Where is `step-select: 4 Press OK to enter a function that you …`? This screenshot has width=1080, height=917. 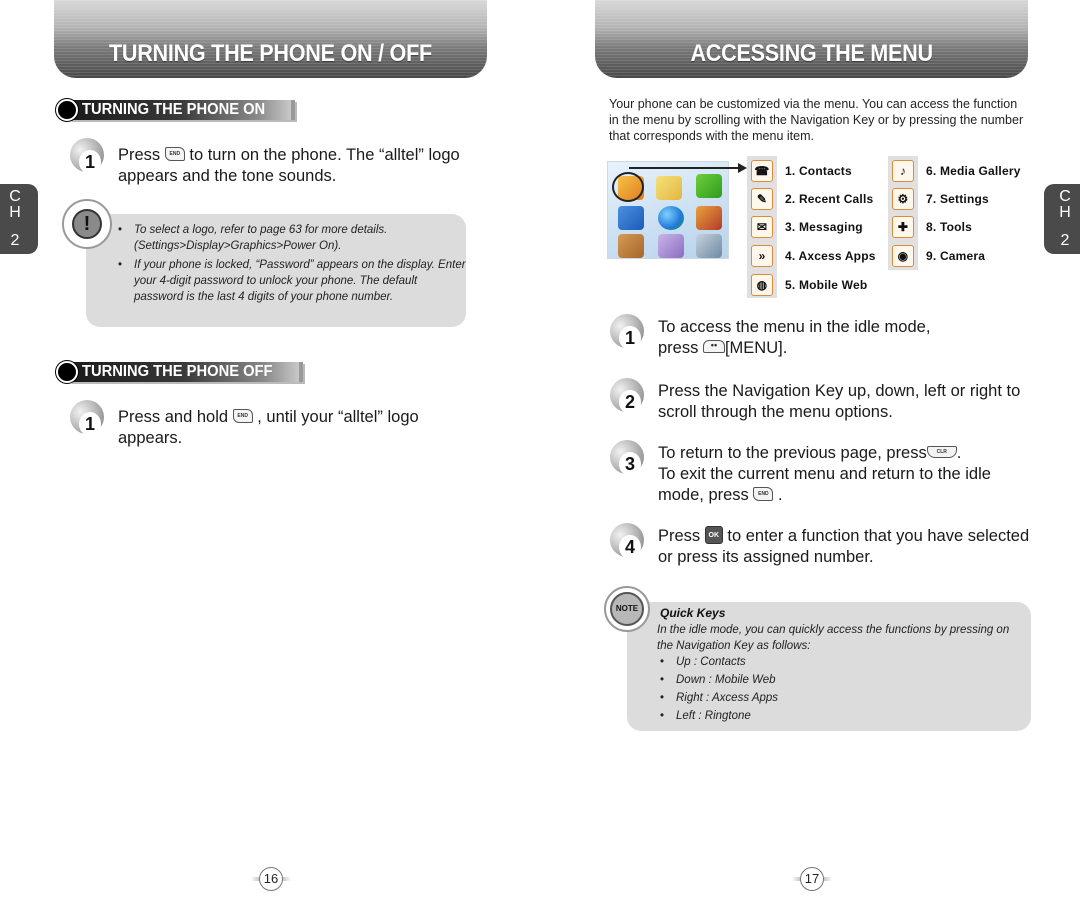 step-select: 4 Press OK to enter a function that you … is located at coordinates (820, 545).